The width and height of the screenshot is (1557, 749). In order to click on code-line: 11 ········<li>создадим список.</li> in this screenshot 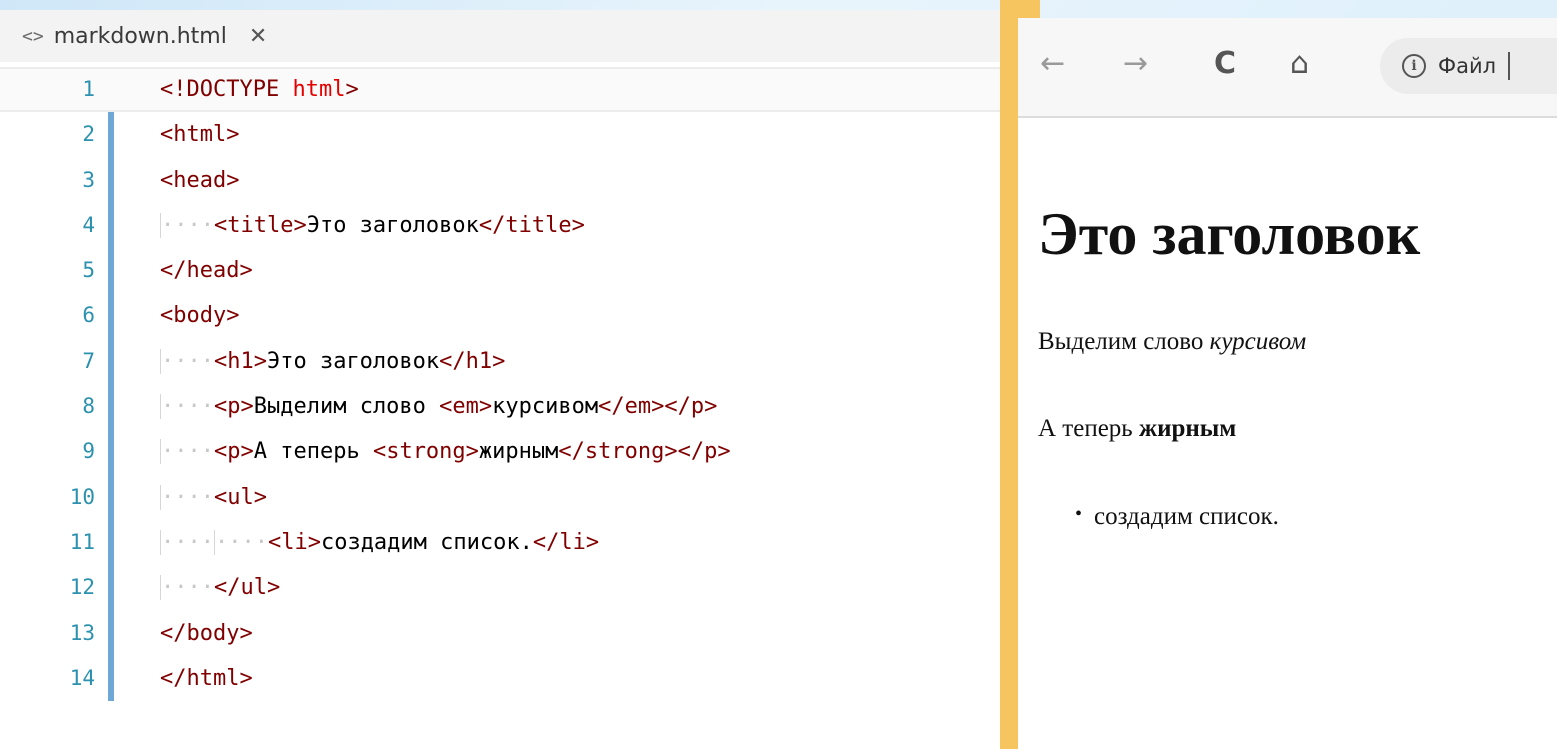, I will do `click(500, 542)`.